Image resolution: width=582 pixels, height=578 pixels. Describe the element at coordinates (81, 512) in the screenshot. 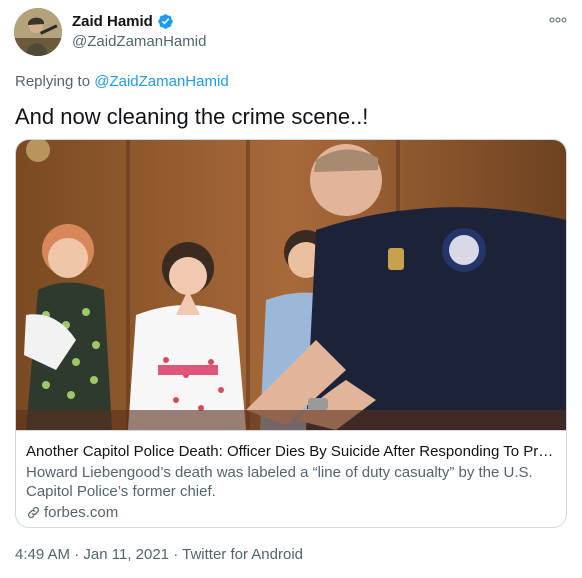

I see `card-domain-text: forbes.com` at that location.